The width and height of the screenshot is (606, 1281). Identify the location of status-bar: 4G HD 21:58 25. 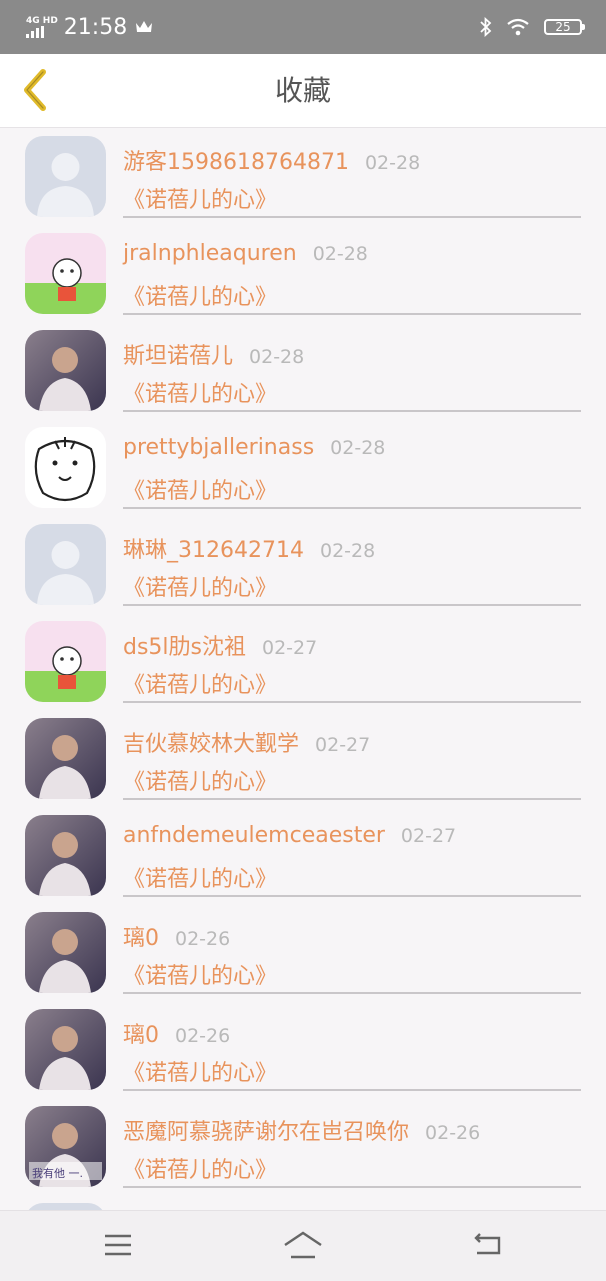
(303, 27).